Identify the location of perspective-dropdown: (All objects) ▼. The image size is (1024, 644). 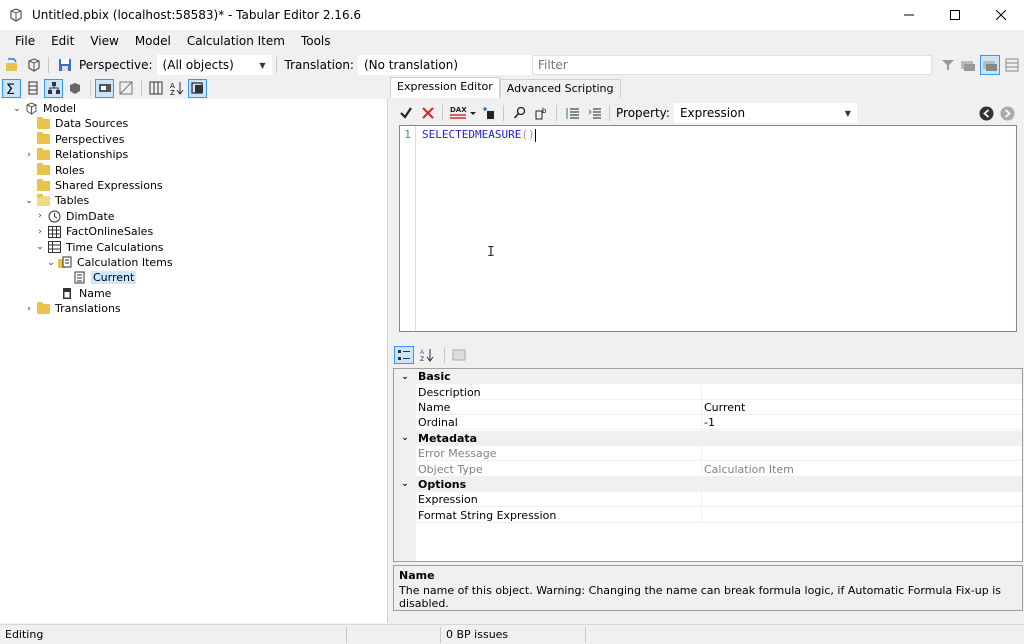
(214, 65).